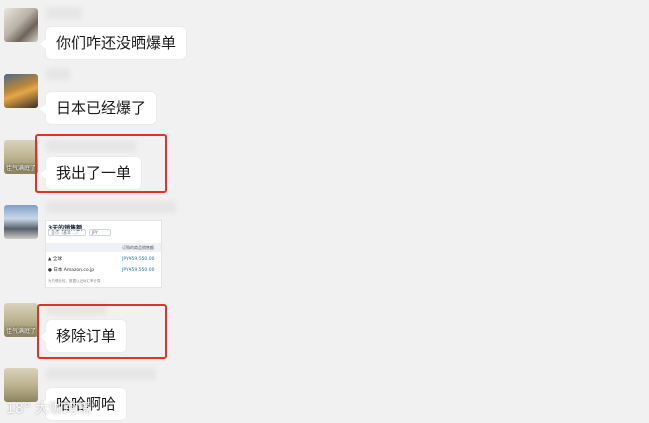 This screenshot has height=423, width=649. I want to click on message-bubble: 日本已经爆了, so click(98, 108).